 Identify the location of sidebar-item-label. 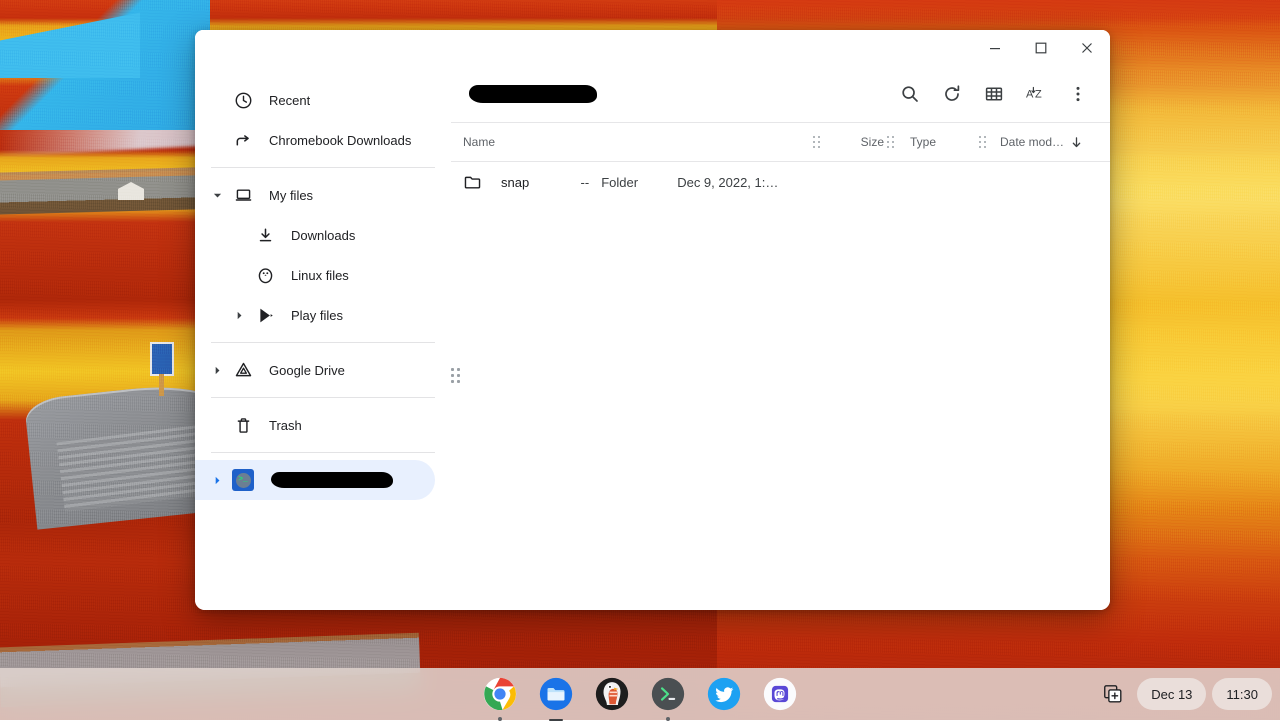
(331, 480).